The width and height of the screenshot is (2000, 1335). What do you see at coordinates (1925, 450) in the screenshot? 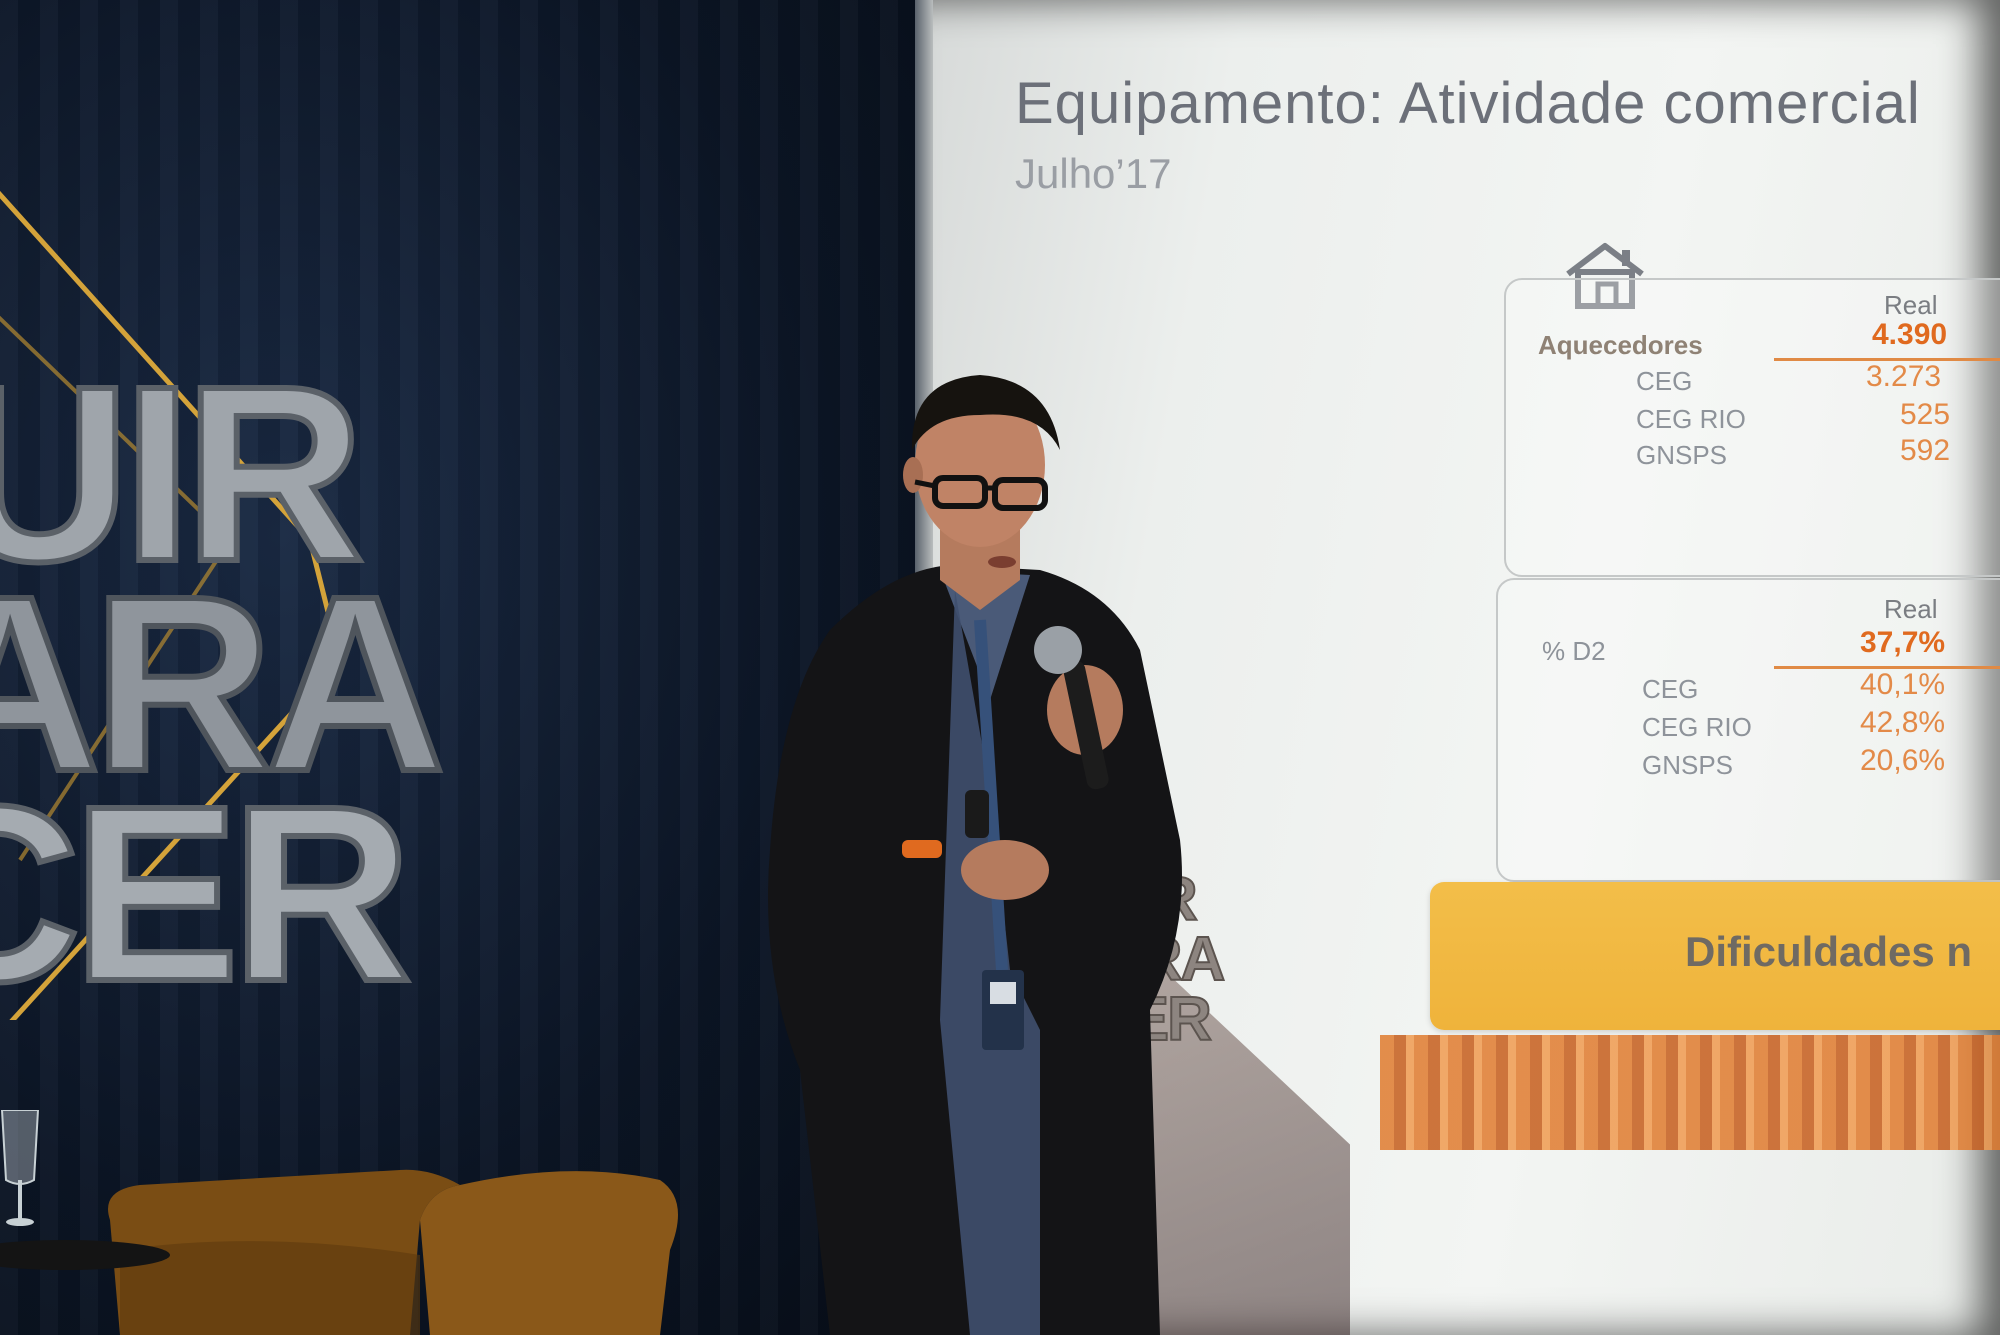
I see `row-value: 592` at bounding box center [1925, 450].